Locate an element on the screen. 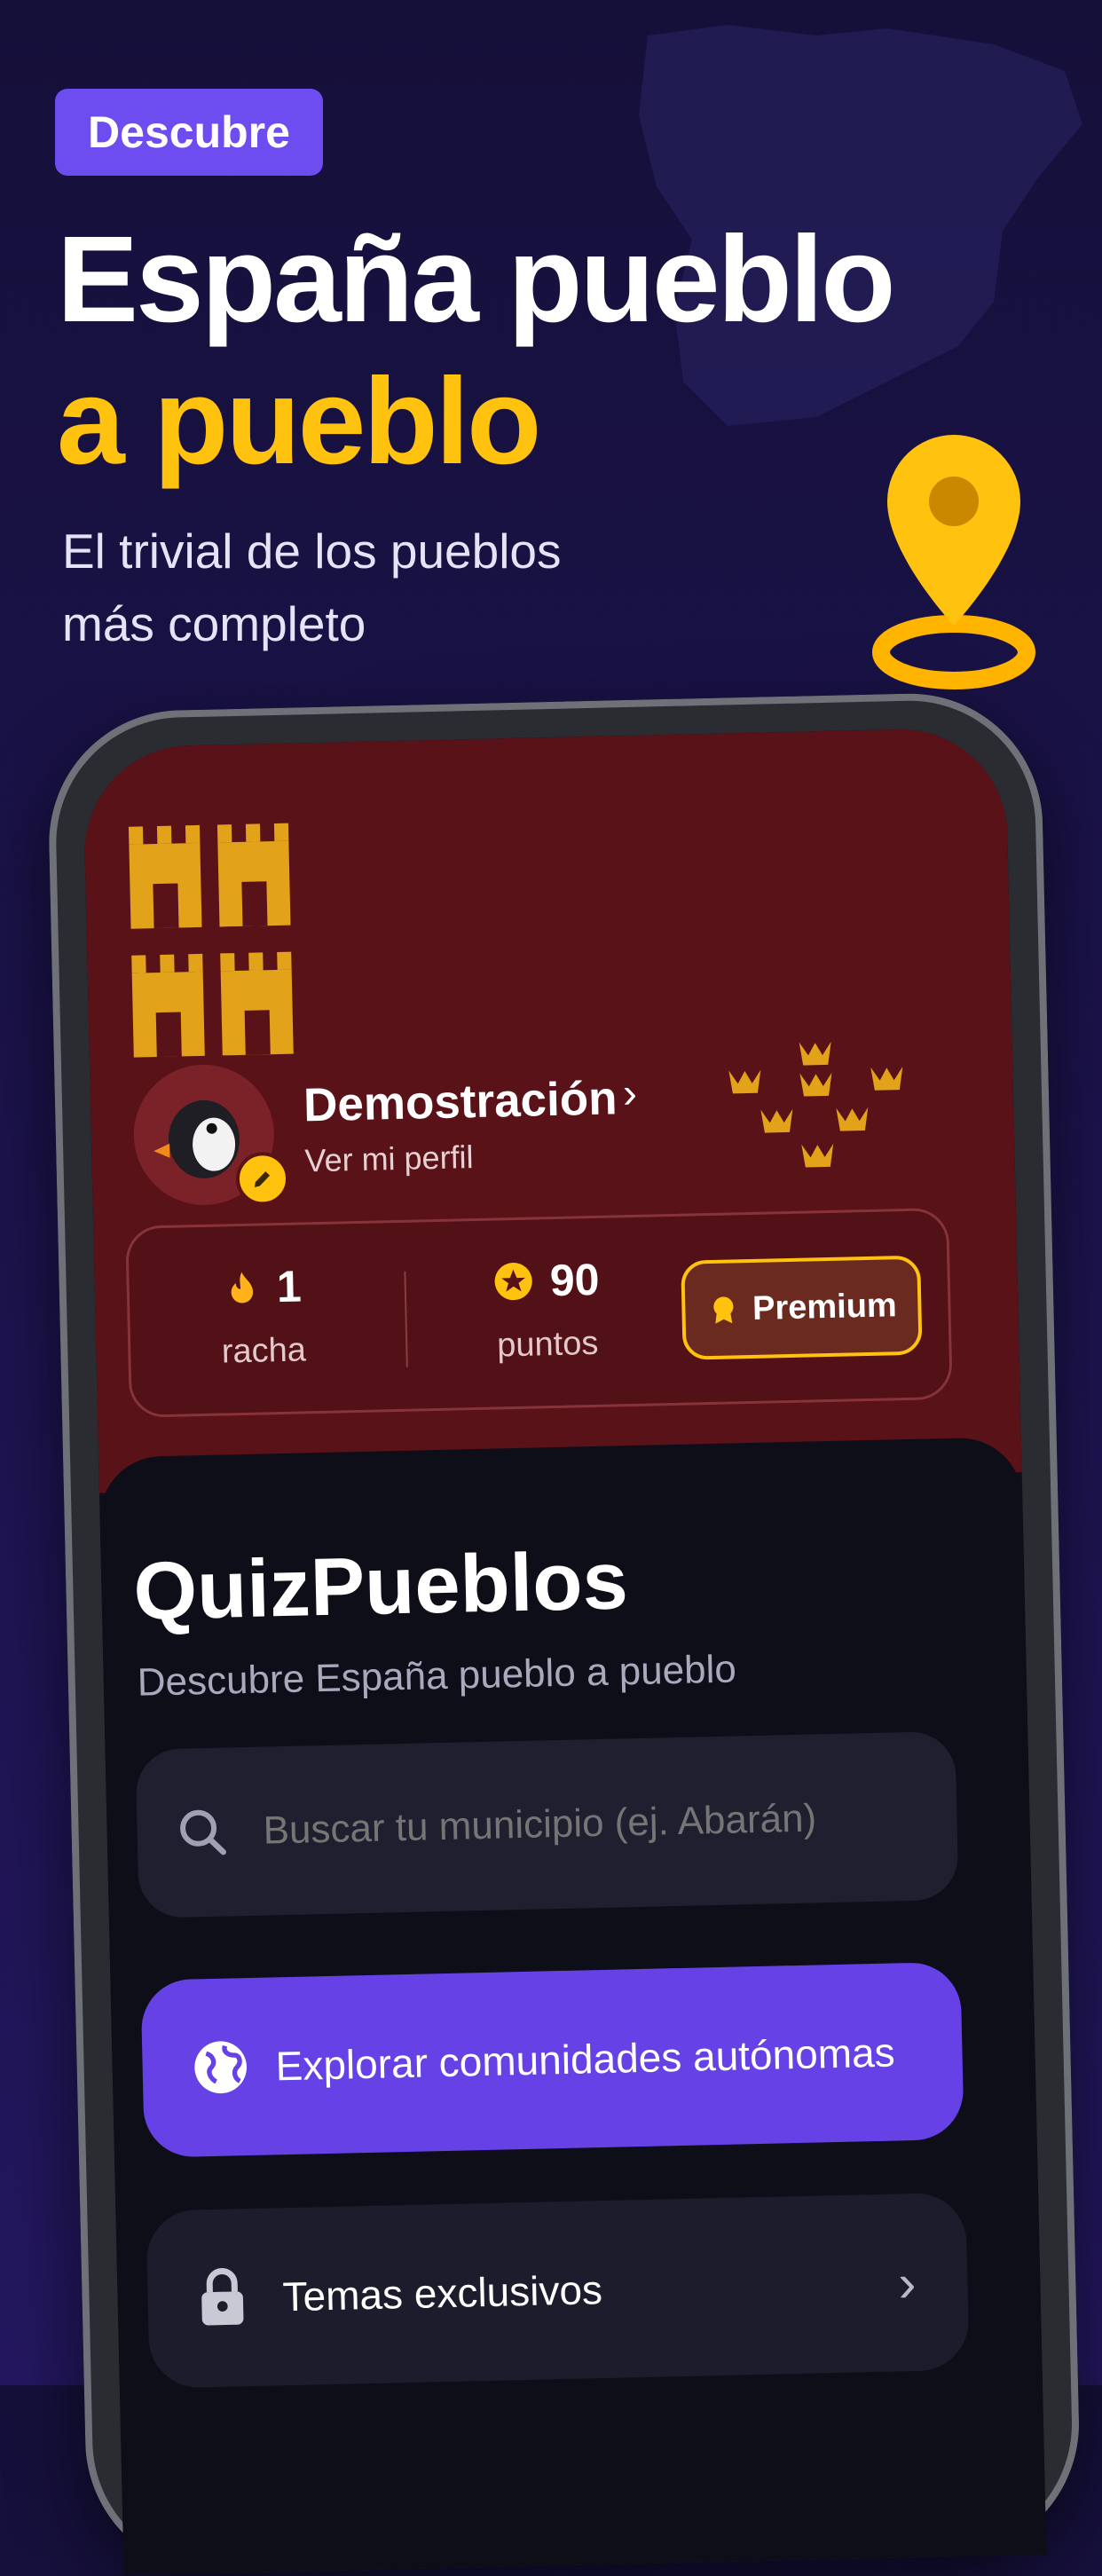 The image size is (1102, 2576). exclusive-themes-row: Temas exclusivos › is located at coordinates (558, 2291).